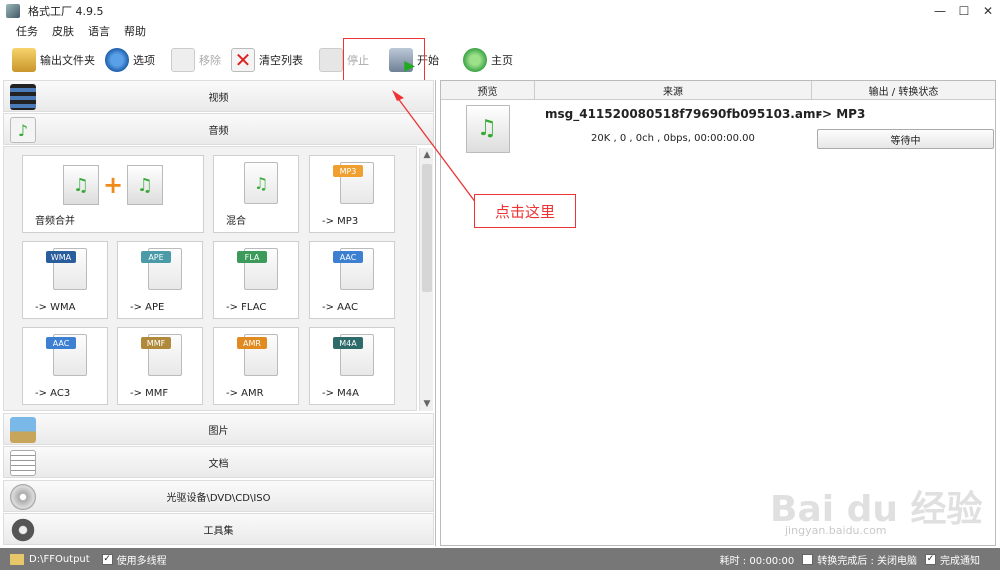 The width and height of the screenshot is (1000, 570). I want to click on source-filename: msg_411520080518f79690fb095103.amr, so click(683, 114).